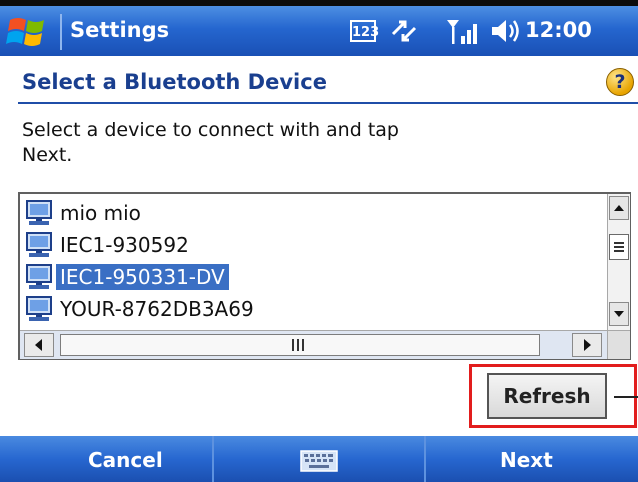  Describe the element at coordinates (619, 208) in the screenshot. I see `scroll-up-button` at that location.